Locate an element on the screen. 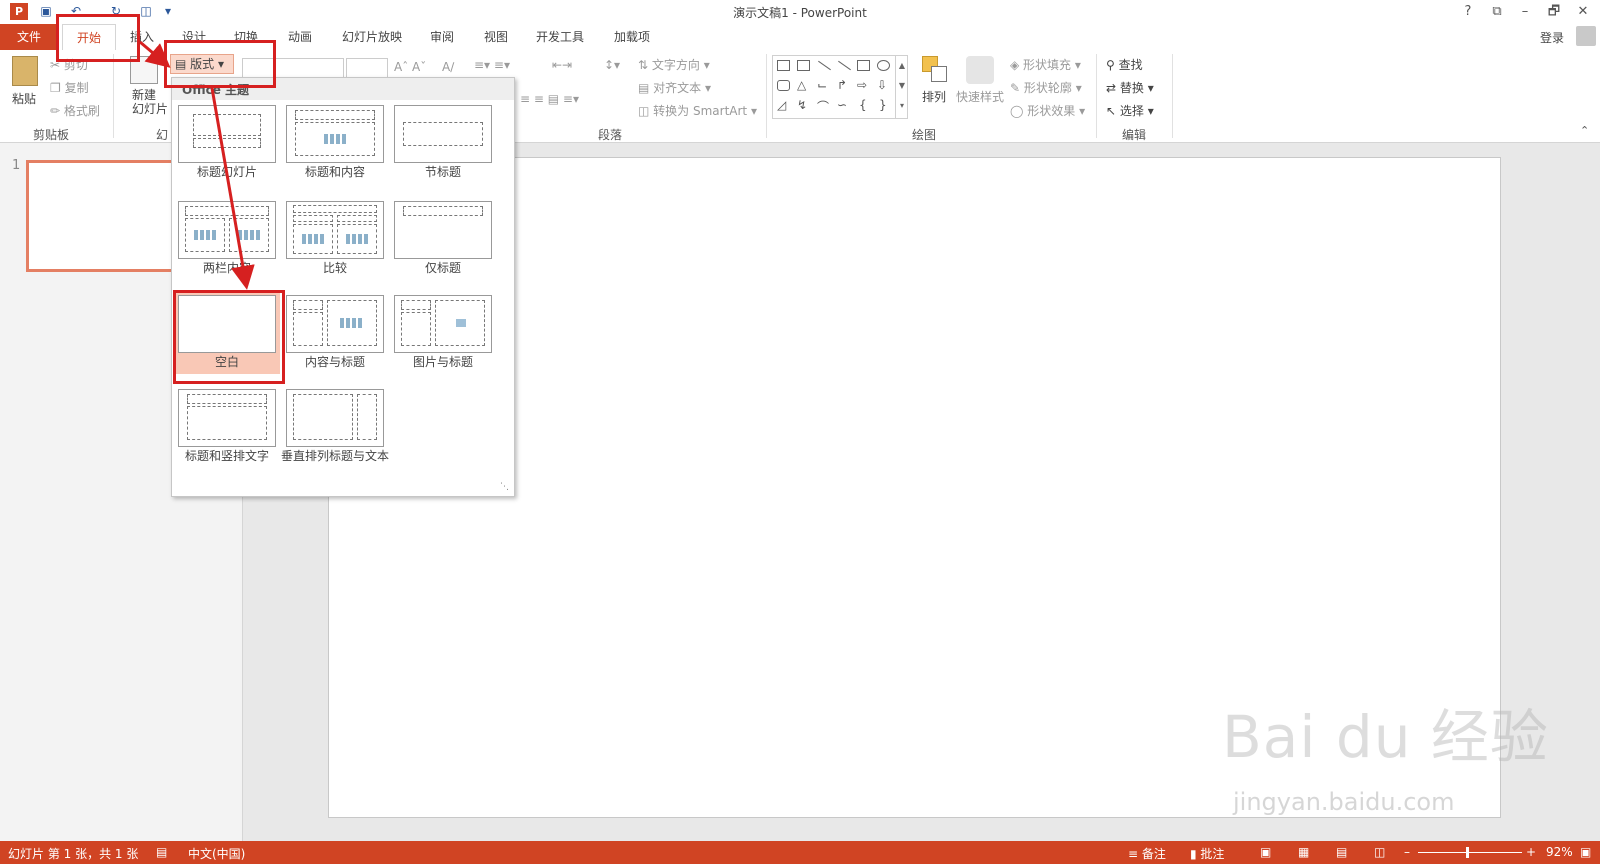 This screenshot has width=1600, height=864. annotation-arrow-layout-to-blank is located at coordinates (232, 188).